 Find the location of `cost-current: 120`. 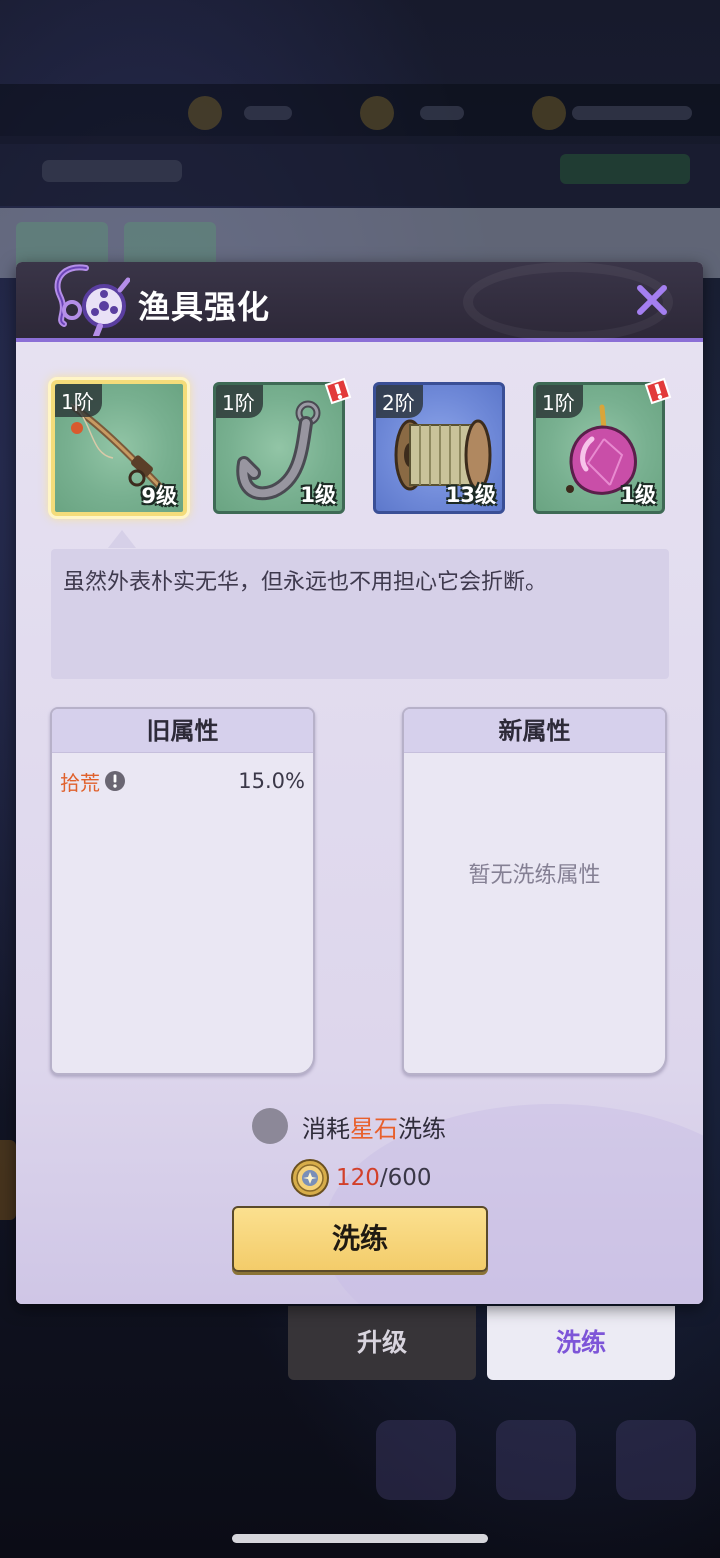

cost-current: 120 is located at coordinates (358, 1178).